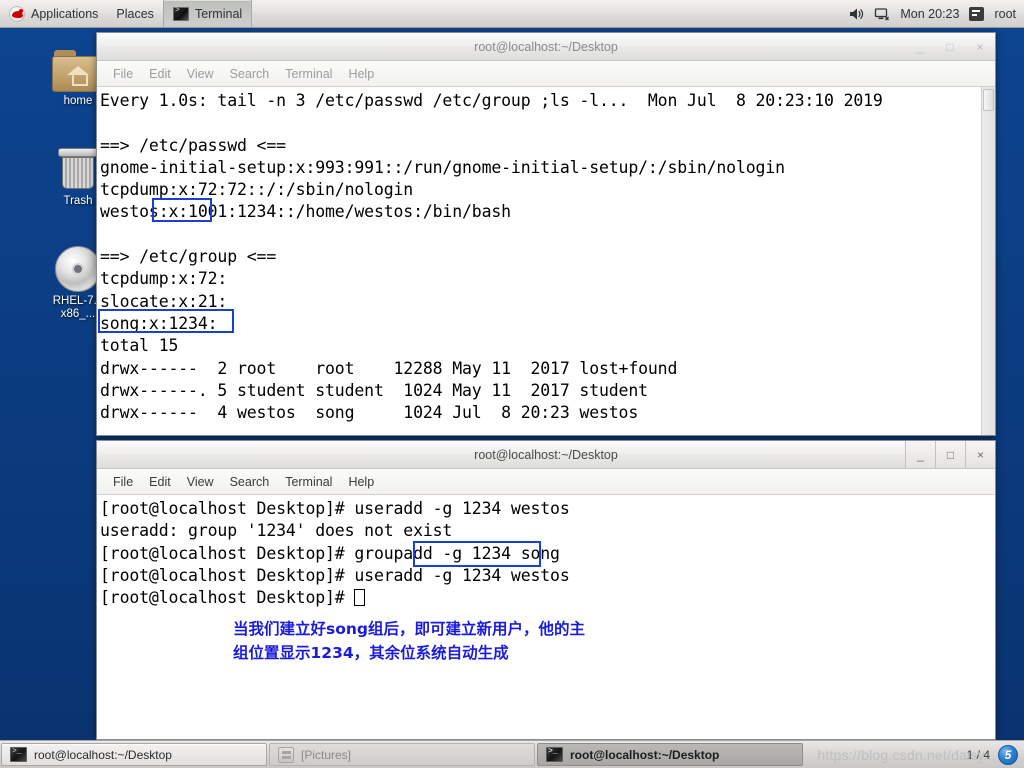 The image size is (1024, 768). What do you see at coordinates (882, 14) in the screenshot?
I see `network-icon` at bounding box center [882, 14].